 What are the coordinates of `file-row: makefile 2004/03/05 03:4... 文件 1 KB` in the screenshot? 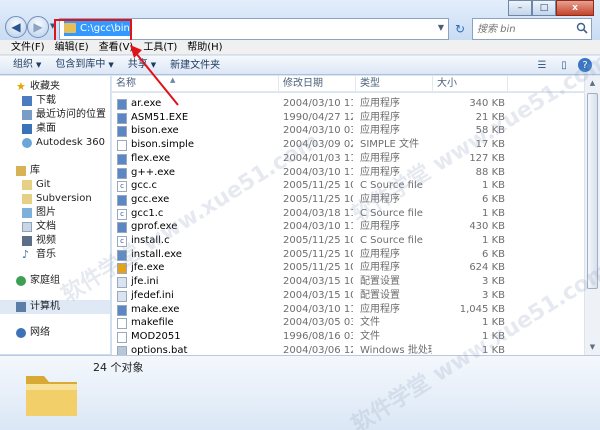 It's located at (310, 323).